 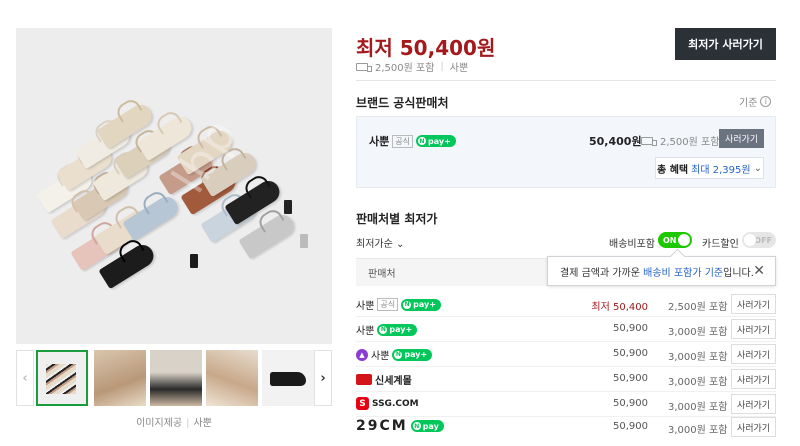 I want to click on shinsegae-logo-icon, so click(x=364, y=379).